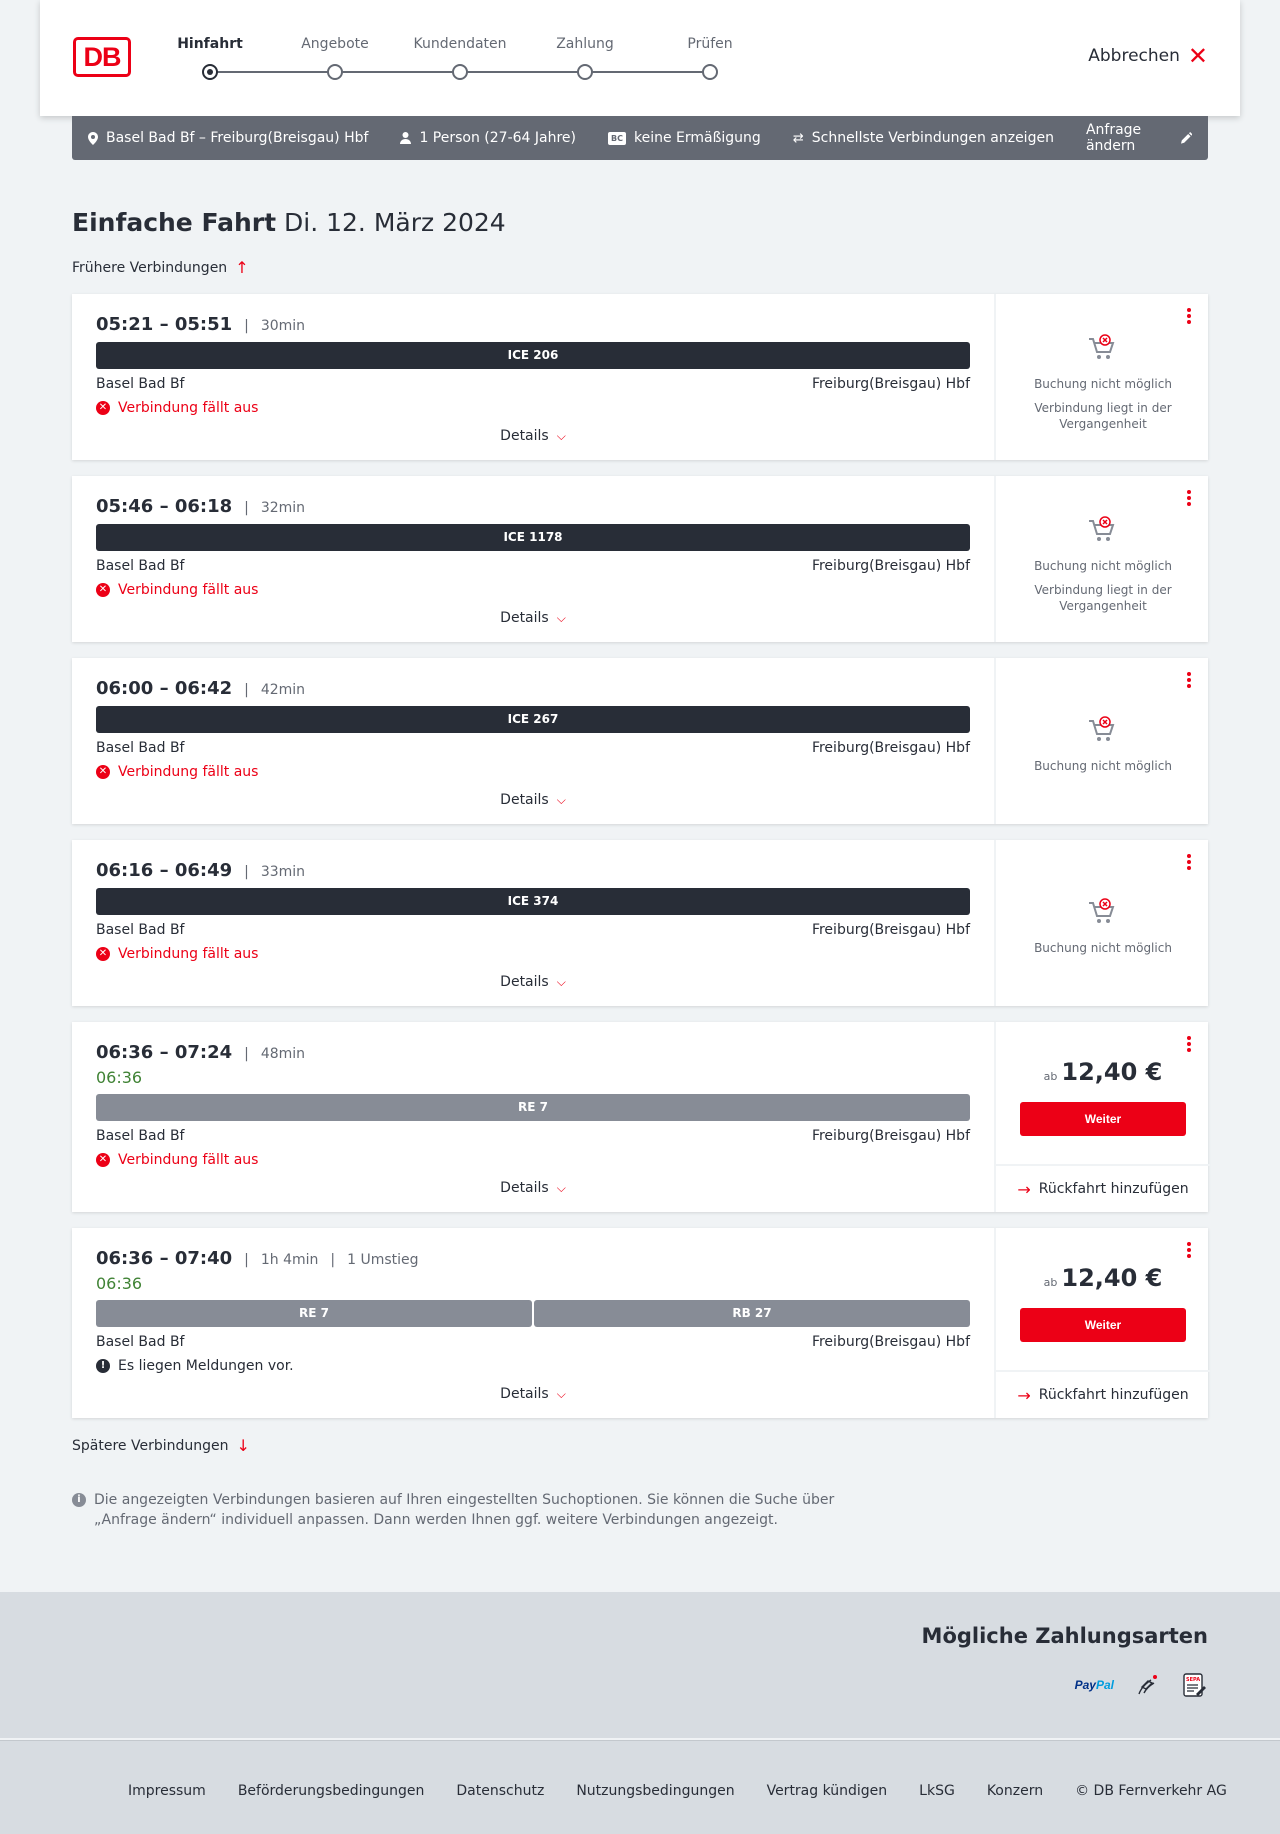  Describe the element at coordinates (937, 1791) in the screenshot. I see `footer-link-lksg: LkSG` at that location.